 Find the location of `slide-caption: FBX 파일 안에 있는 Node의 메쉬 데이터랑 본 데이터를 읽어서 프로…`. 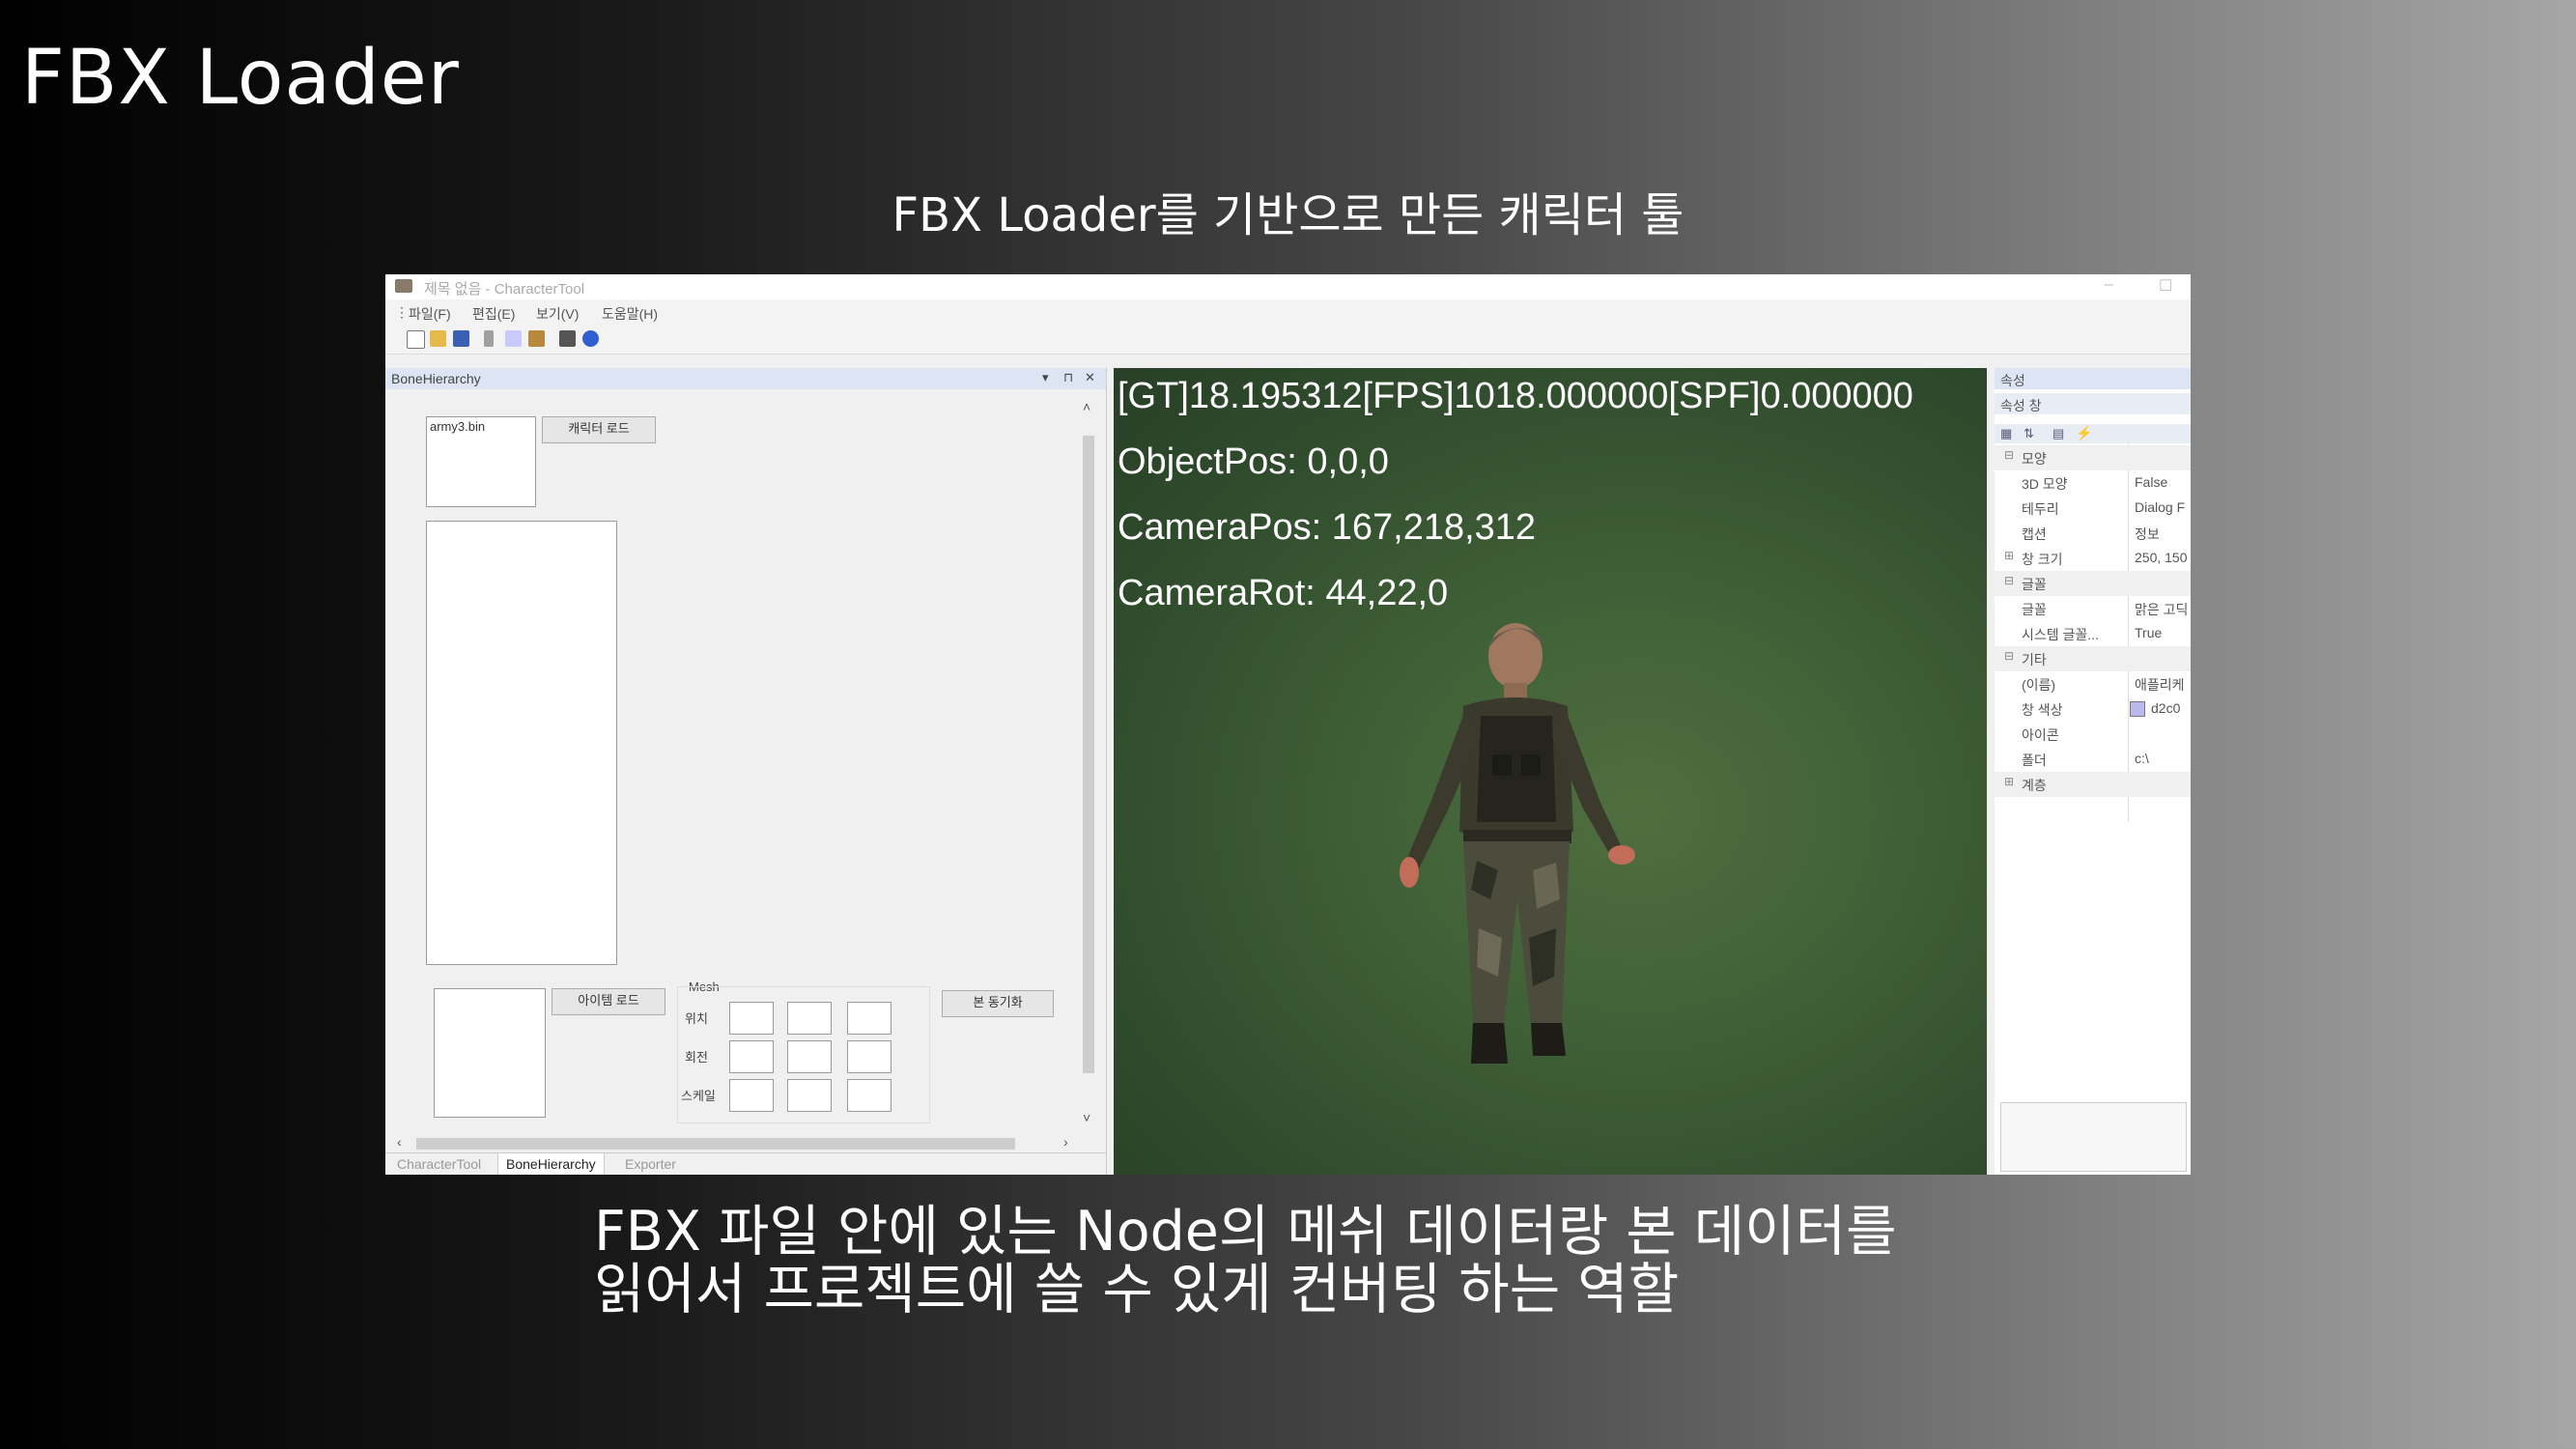

slide-caption: FBX 파일 안에 있는 Node의 메쉬 데이터랑 본 데이터를 읽어서 프로… is located at coordinates (1245, 1261).